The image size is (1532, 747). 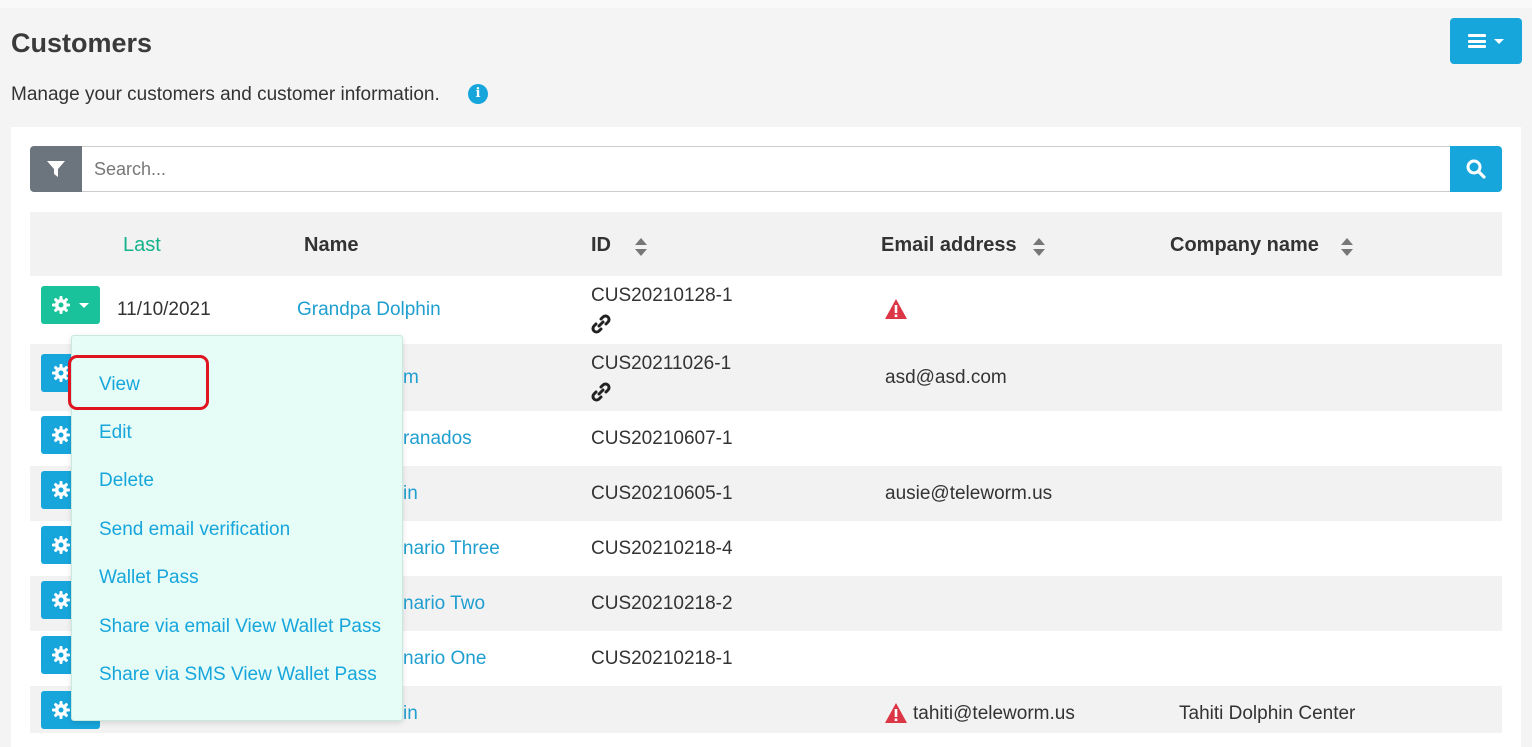 What do you see at coordinates (437, 439) in the screenshot?
I see `customer-name-link: ranados` at bounding box center [437, 439].